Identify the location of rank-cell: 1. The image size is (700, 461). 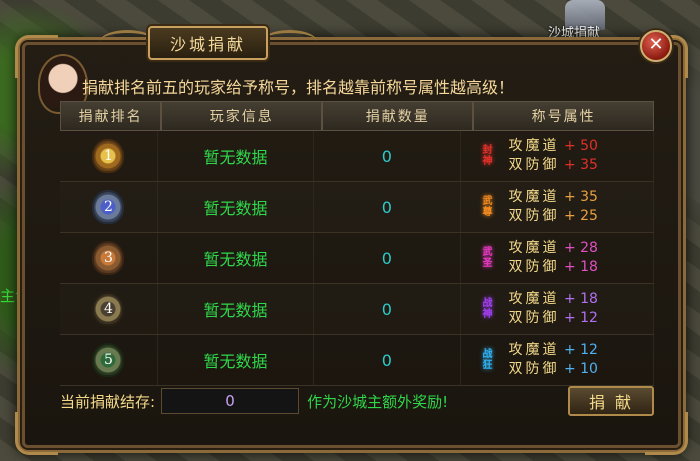
(109, 156).